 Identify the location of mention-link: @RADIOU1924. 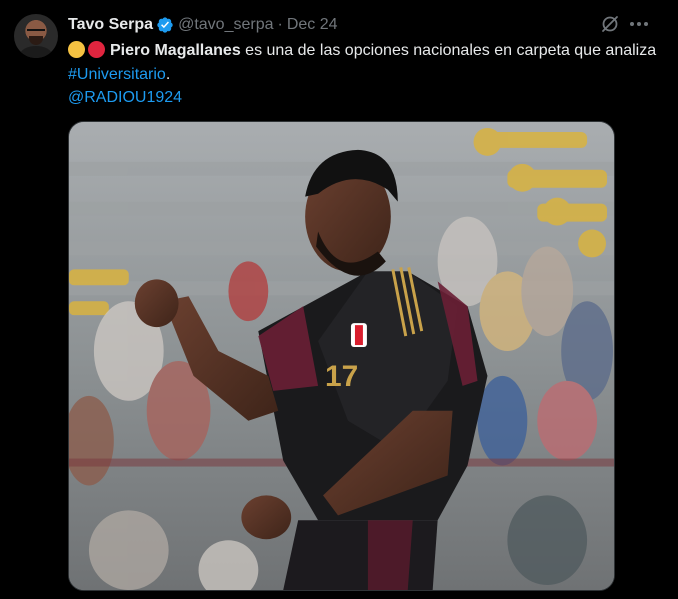
(125, 97).